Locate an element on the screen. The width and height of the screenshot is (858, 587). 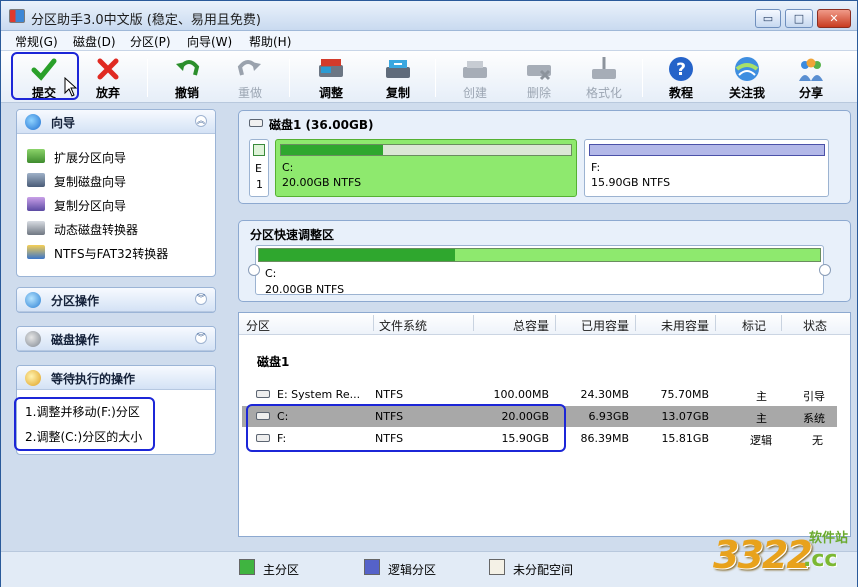
copy-label: 复制 is located at coordinates (397, 93).